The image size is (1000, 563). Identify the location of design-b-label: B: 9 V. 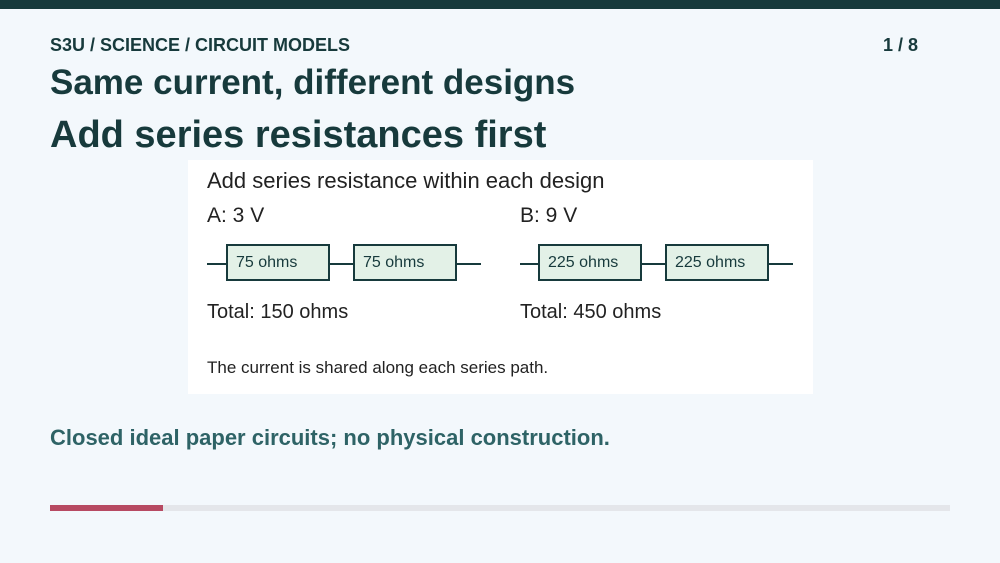
(549, 215).